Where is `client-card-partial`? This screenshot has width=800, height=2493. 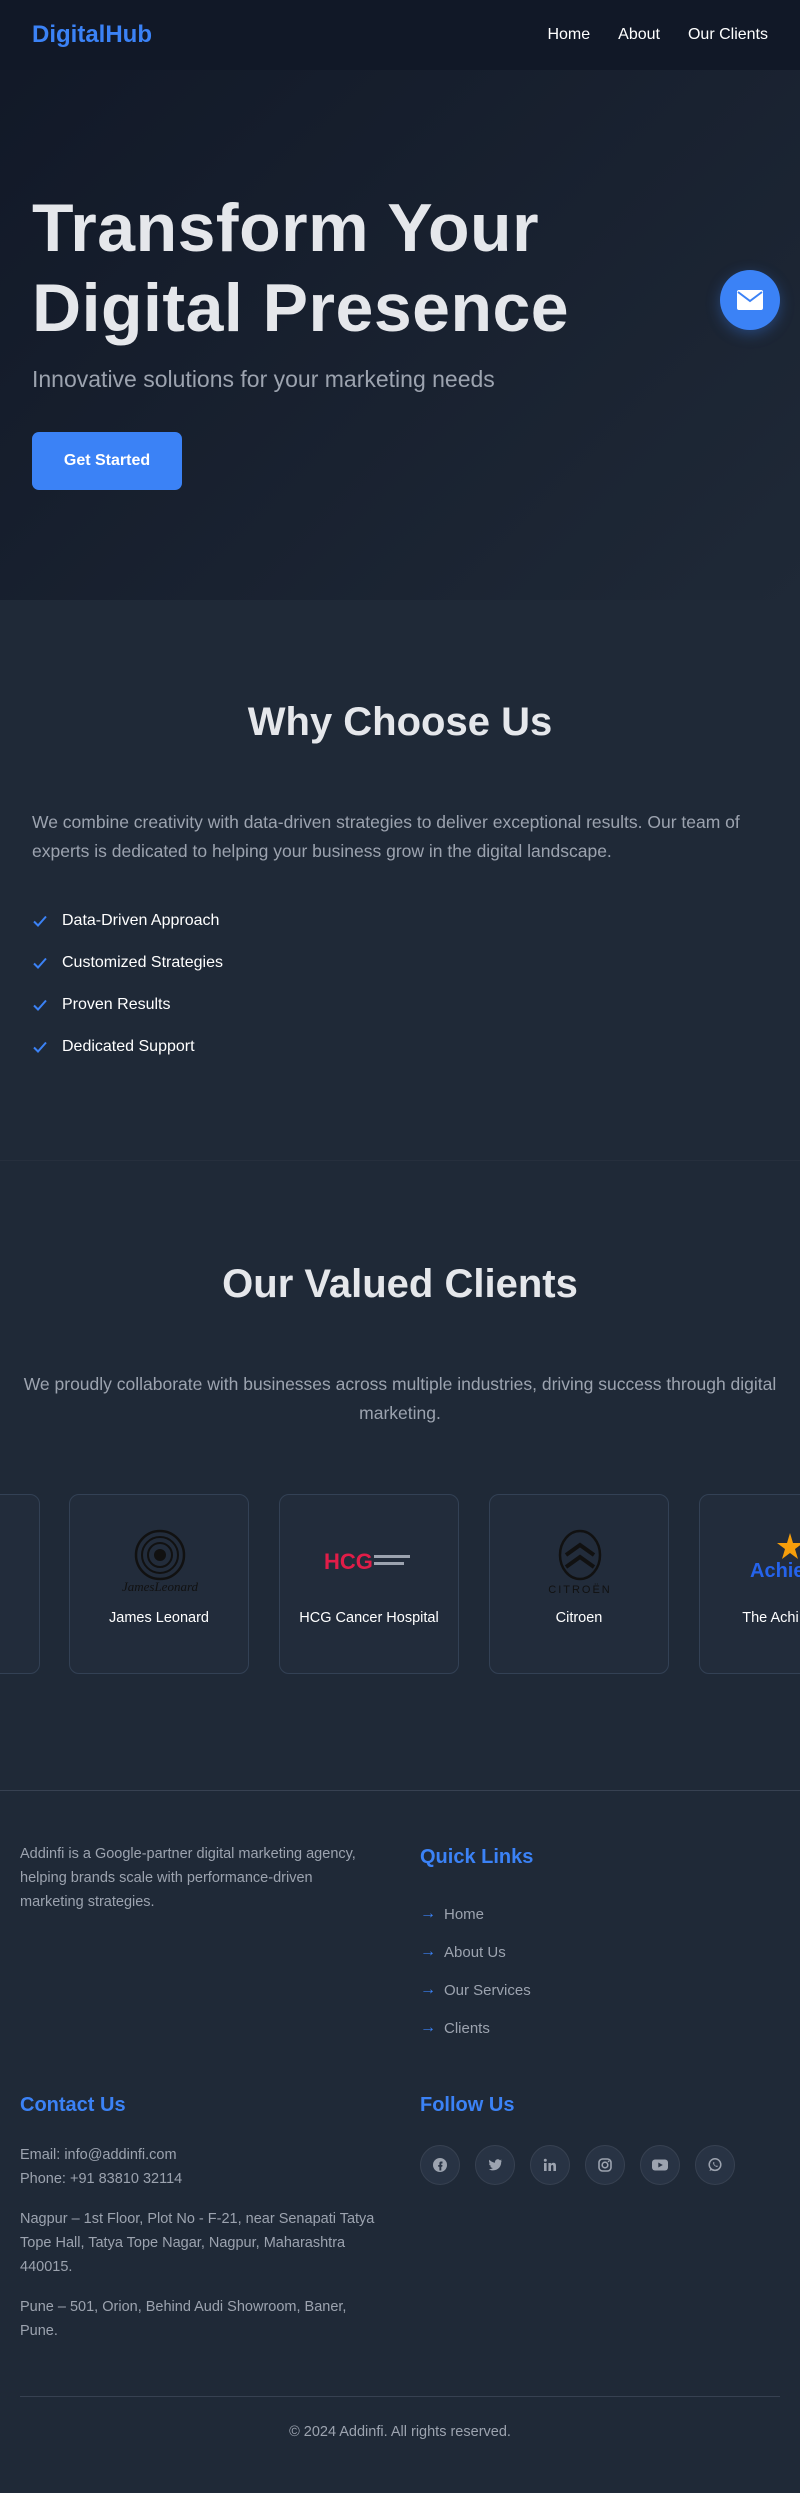 client-card-partial is located at coordinates (20, 1584).